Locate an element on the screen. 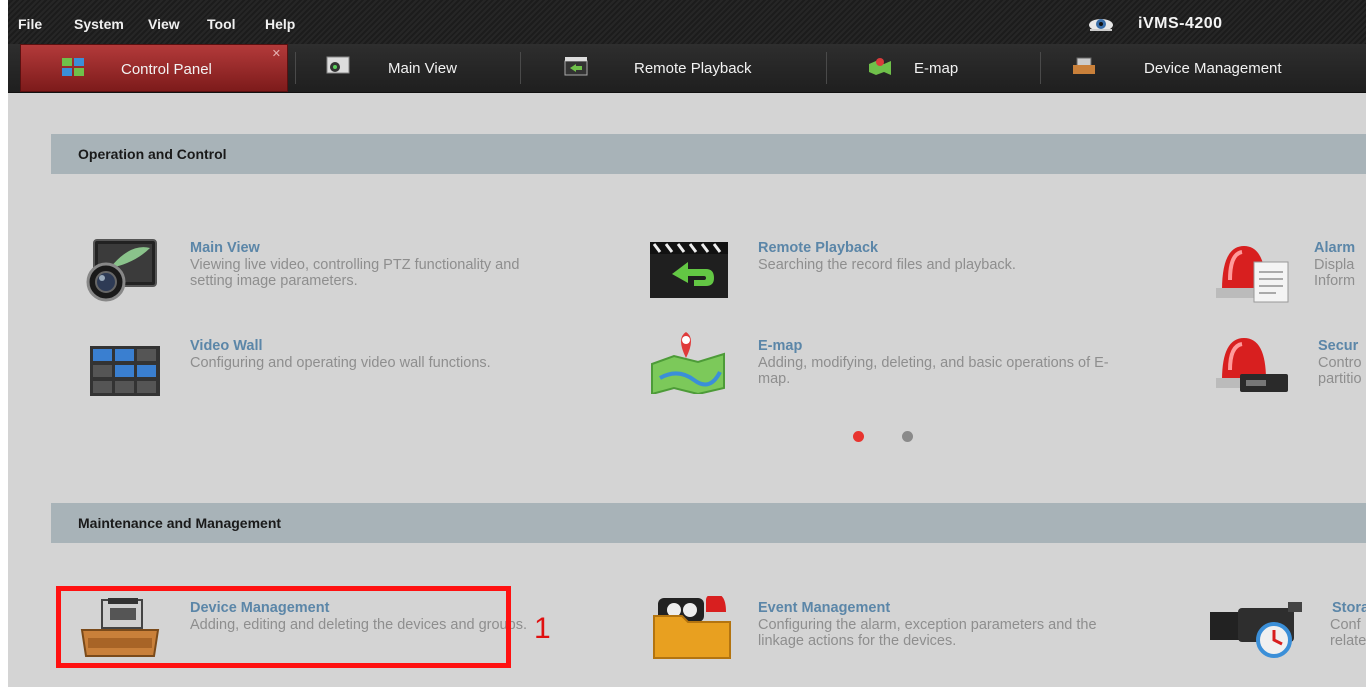  module-security: Secur Contro partitio is located at coordinates (1287, 368).